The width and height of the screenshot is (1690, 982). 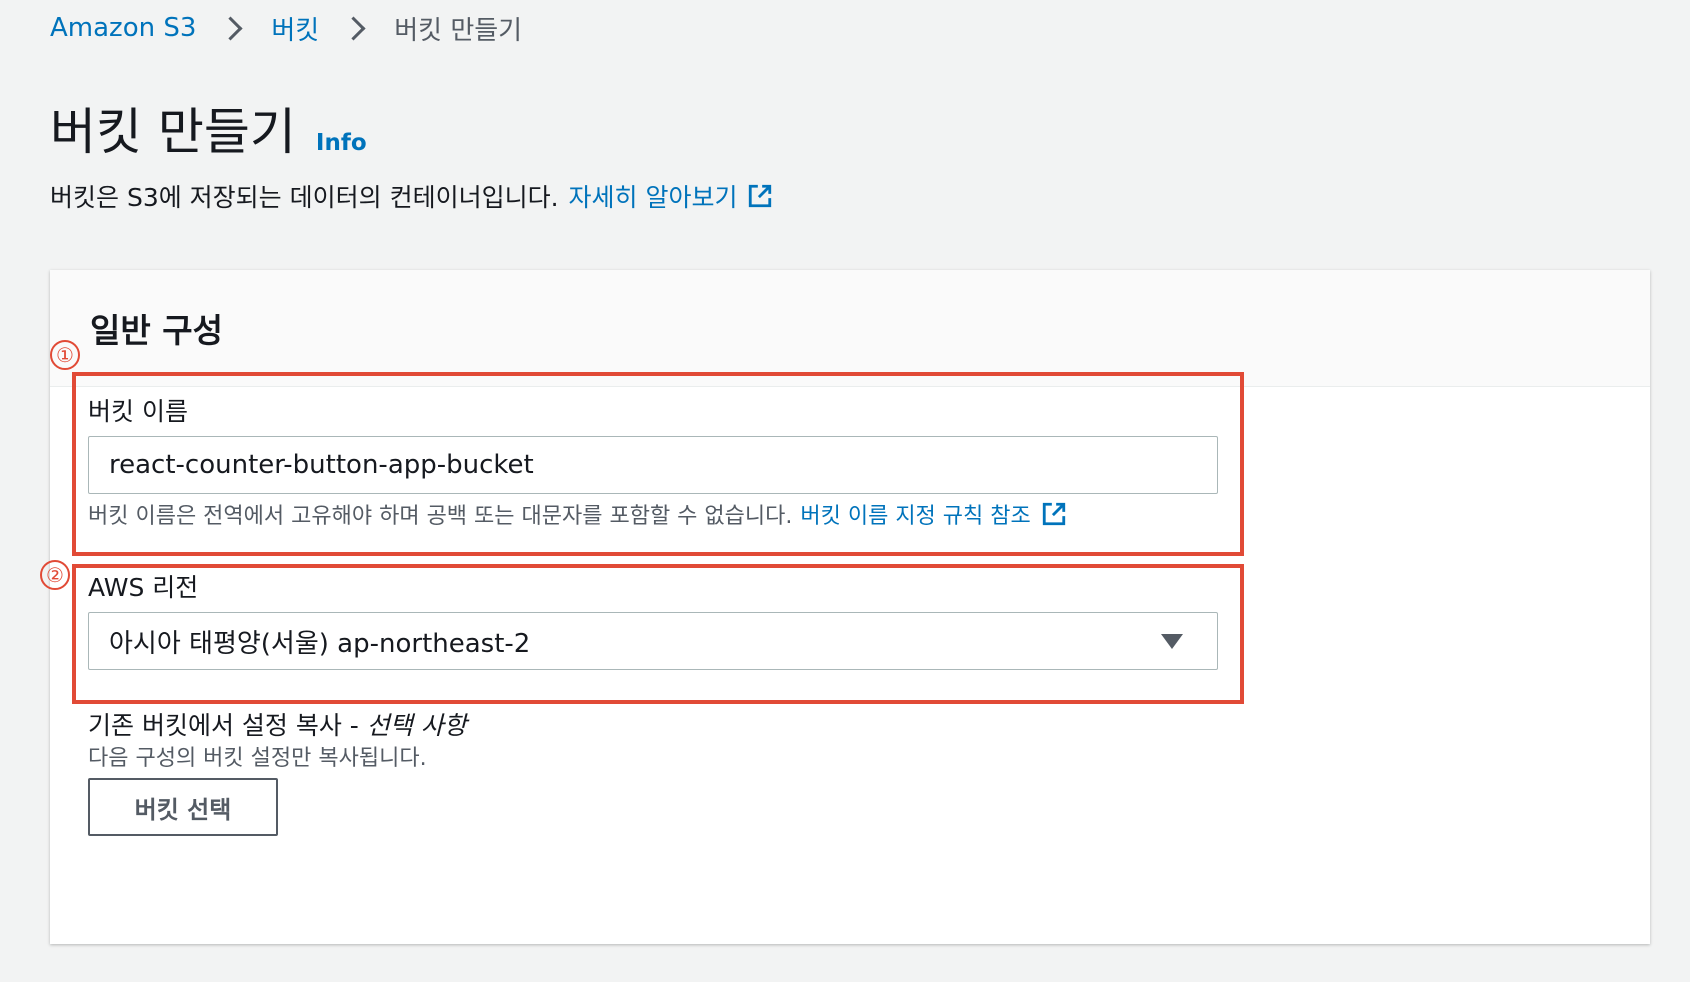 What do you see at coordinates (416, 725) in the screenshot?
I see `optional-label: 선택 사항` at bounding box center [416, 725].